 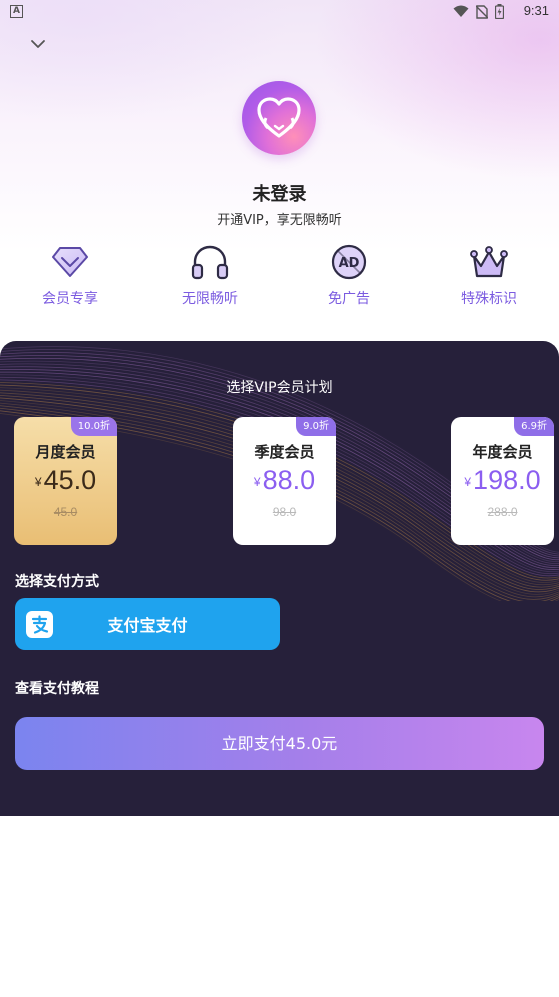 I want to click on plan-card-monthly: 10.0折 月度会员 ¥45.0 45.0, so click(x=65, y=481).